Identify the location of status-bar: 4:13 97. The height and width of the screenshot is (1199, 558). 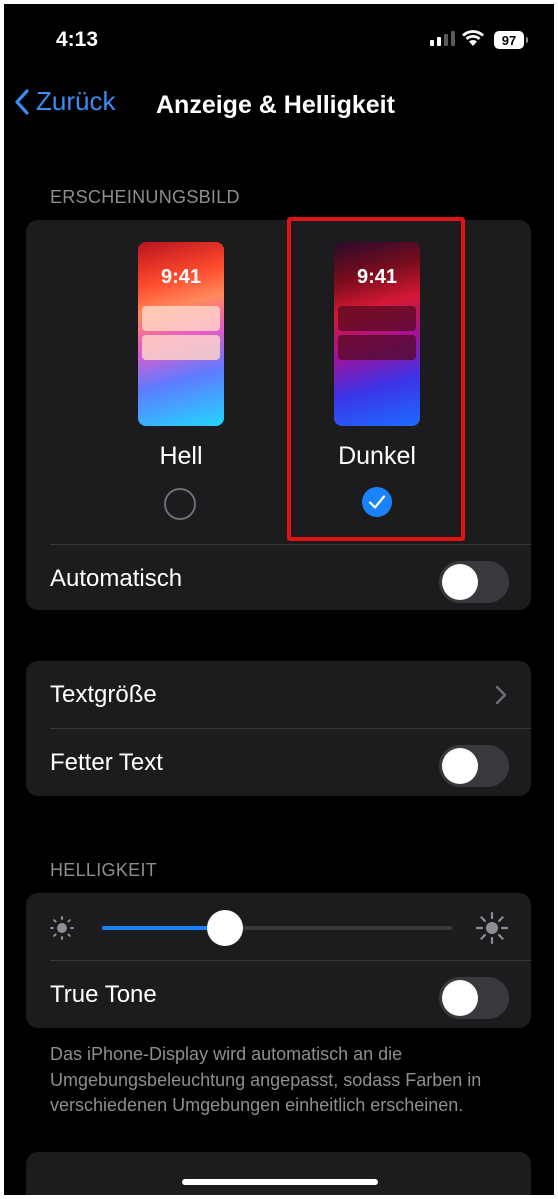
(279, 39).